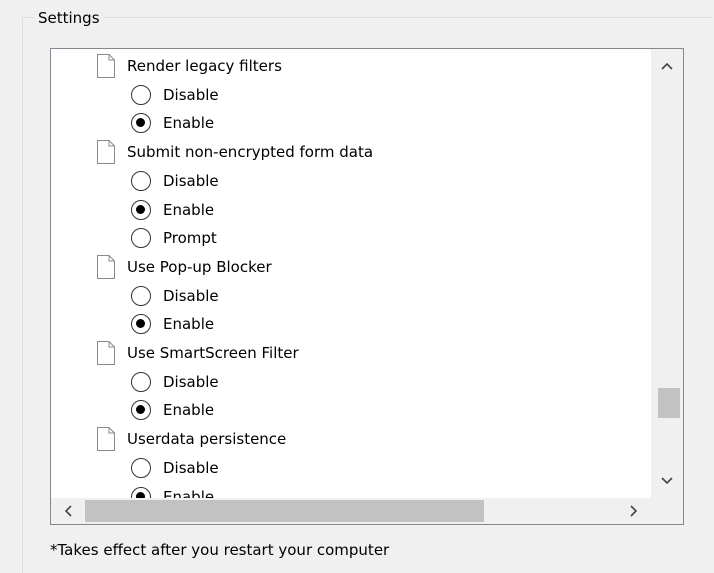 The image size is (714, 573). What do you see at coordinates (199, 266) in the screenshot?
I see `policy-label: Use Pop-up Blocker` at bounding box center [199, 266].